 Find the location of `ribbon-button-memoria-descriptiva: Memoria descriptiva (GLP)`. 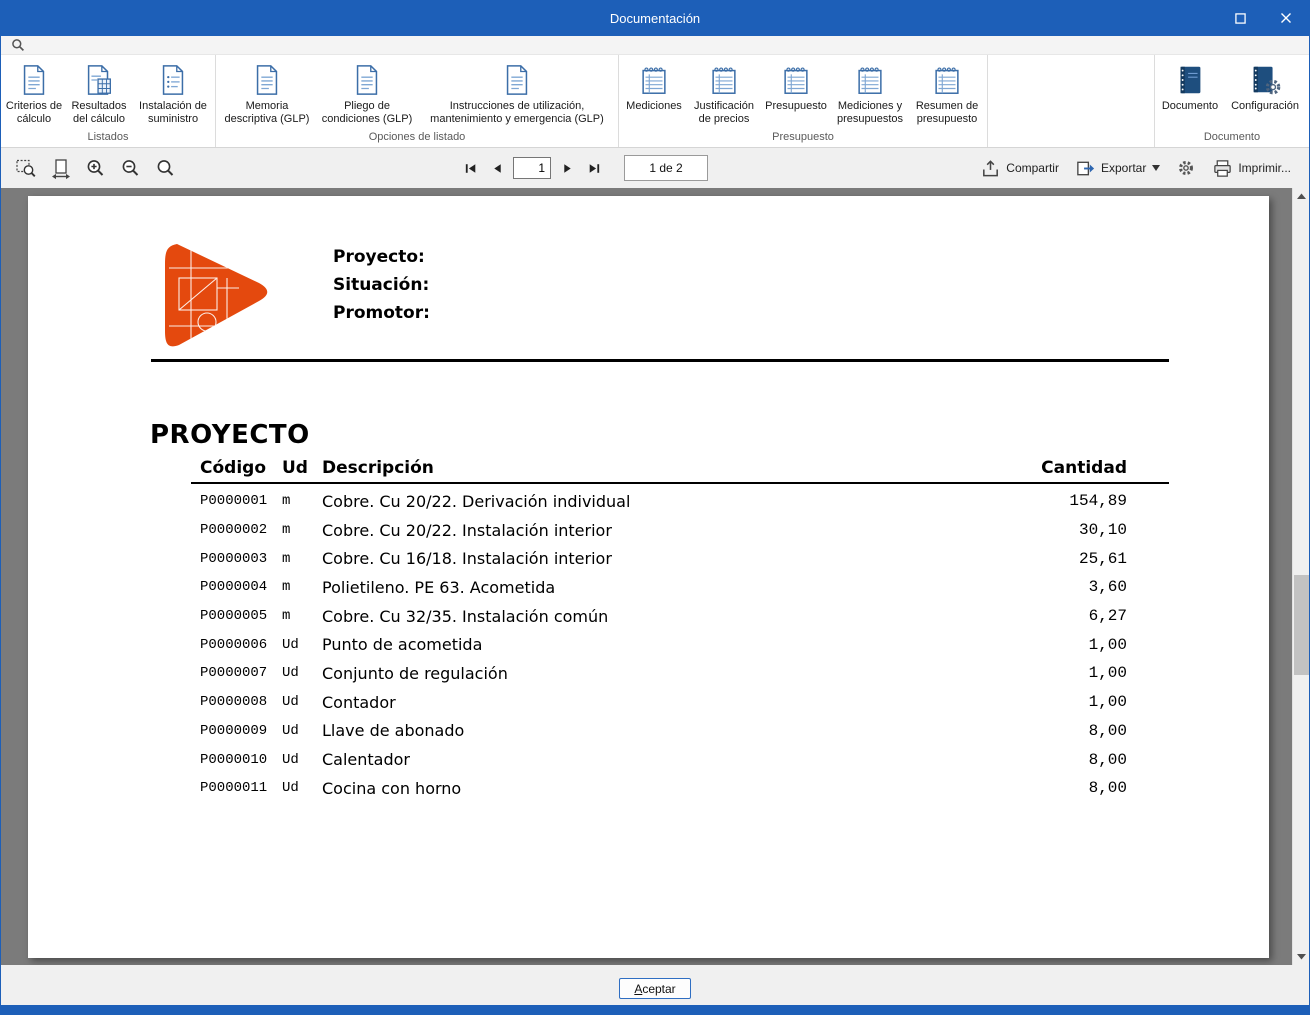

ribbon-button-memoria-descriptiva: Memoria descriptiva (GLP) is located at coordinates (267, 91).